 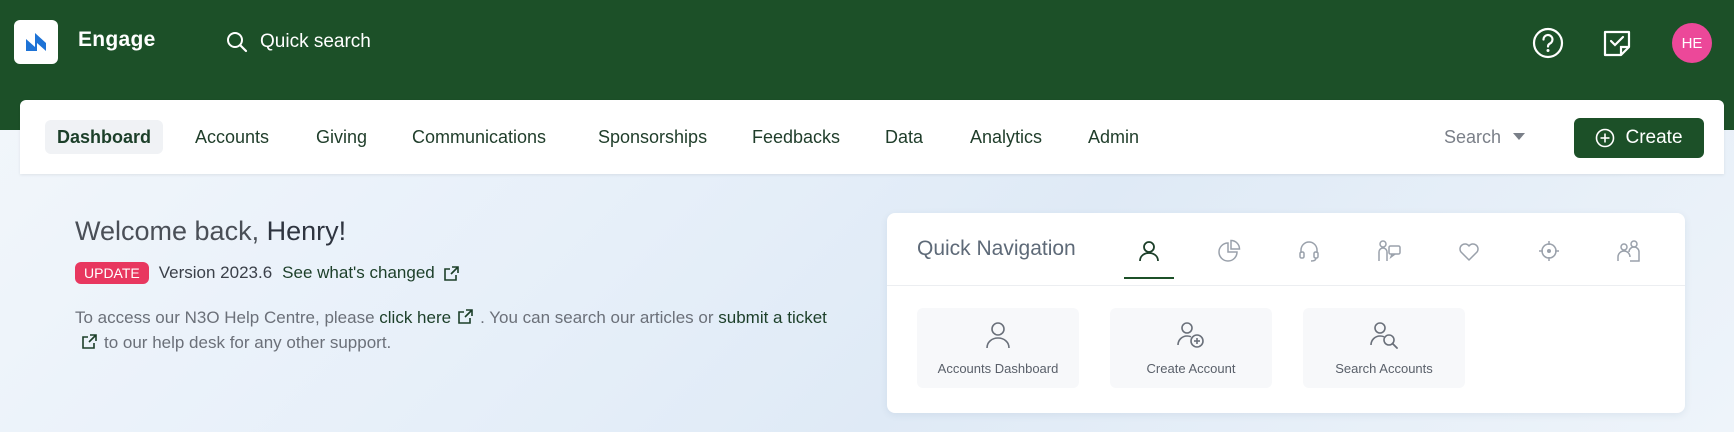 What do you see at coordinates (341, 137) in the screenshot?
I see `nav-item-giving: Giving` at bounding box center [341, 137].